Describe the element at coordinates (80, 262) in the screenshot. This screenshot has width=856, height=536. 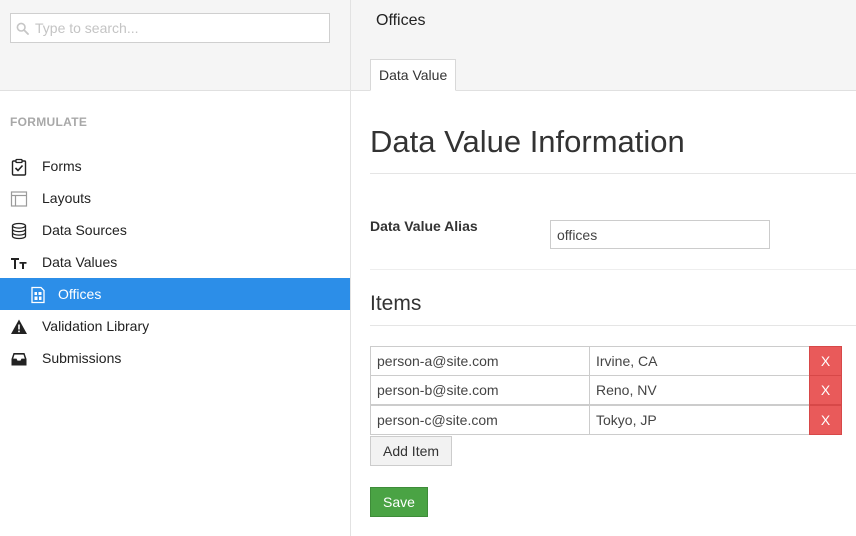
I see `sidebar-item-label: Data Values` at that location.